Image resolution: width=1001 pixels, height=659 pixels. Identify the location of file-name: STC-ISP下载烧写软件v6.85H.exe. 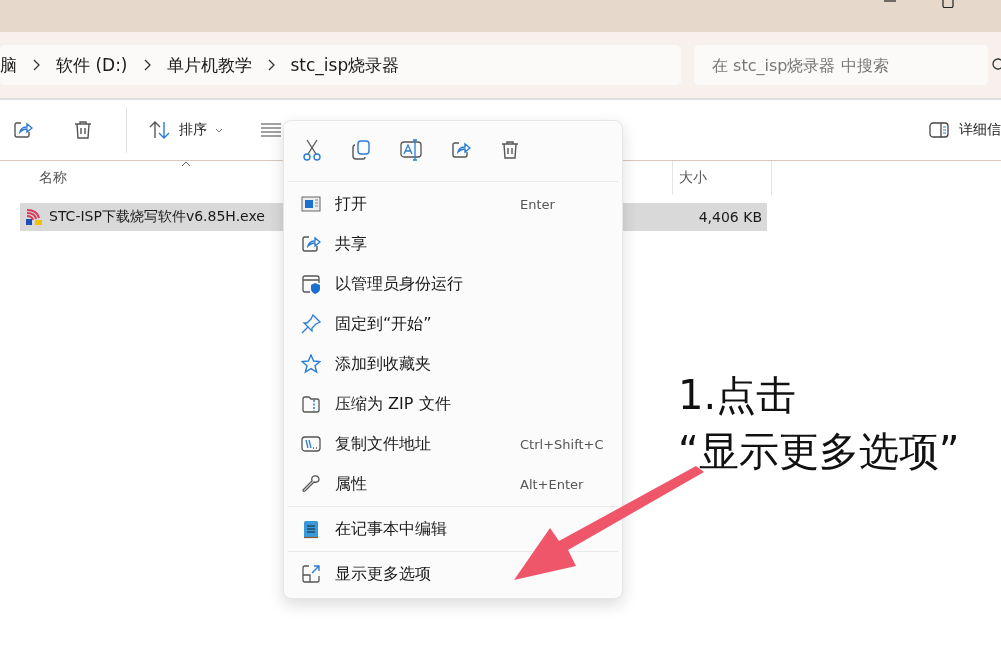
(157, 217).